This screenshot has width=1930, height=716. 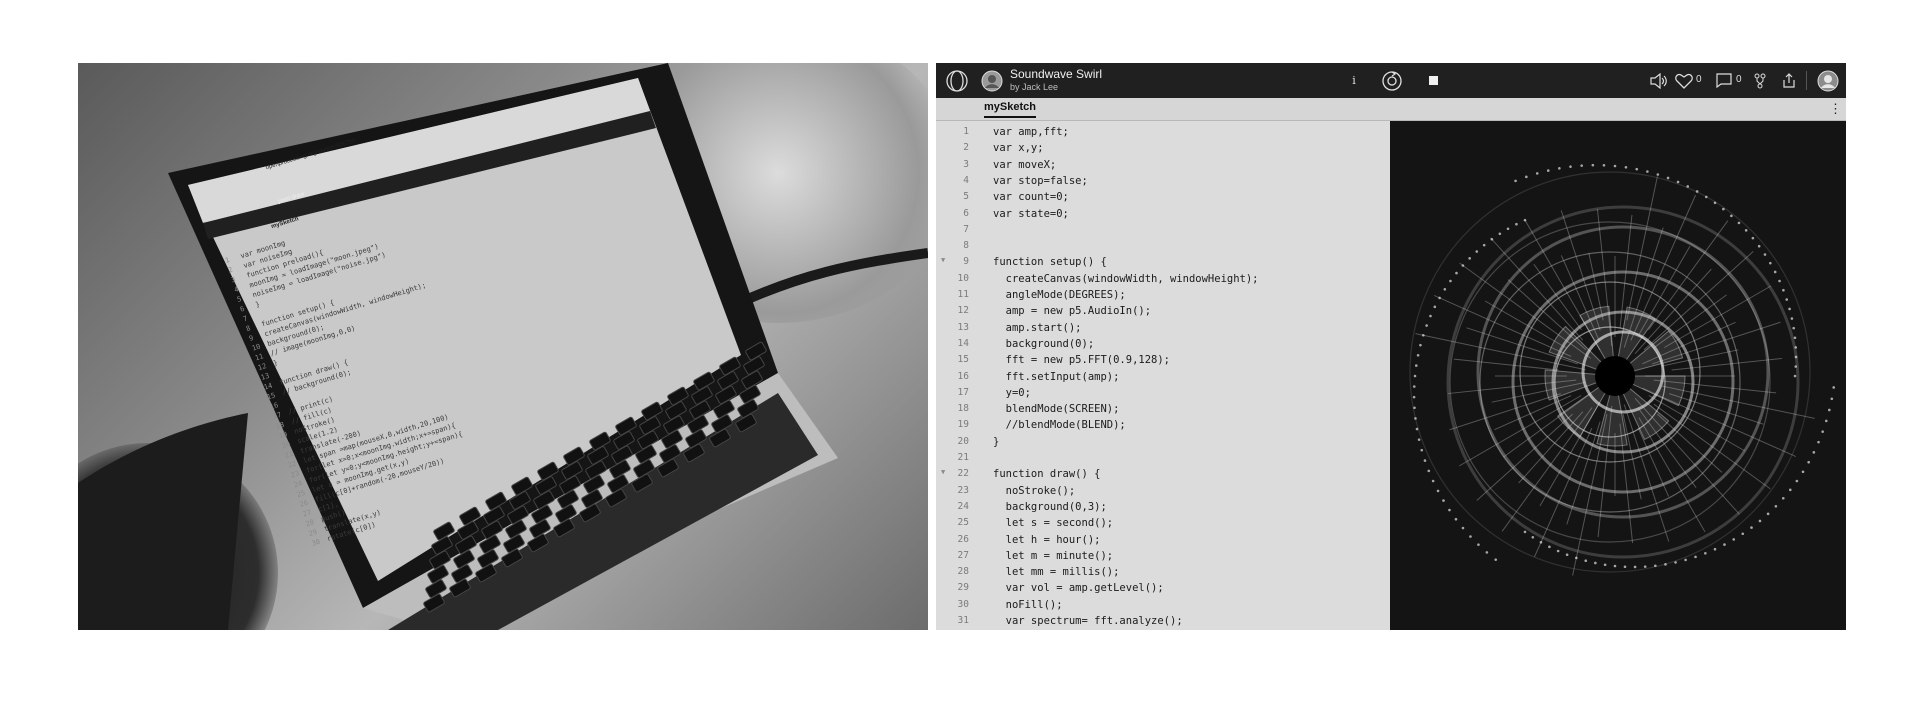 I want to click on code-line: 23 noStroke();, so click(x=1163, y=493).